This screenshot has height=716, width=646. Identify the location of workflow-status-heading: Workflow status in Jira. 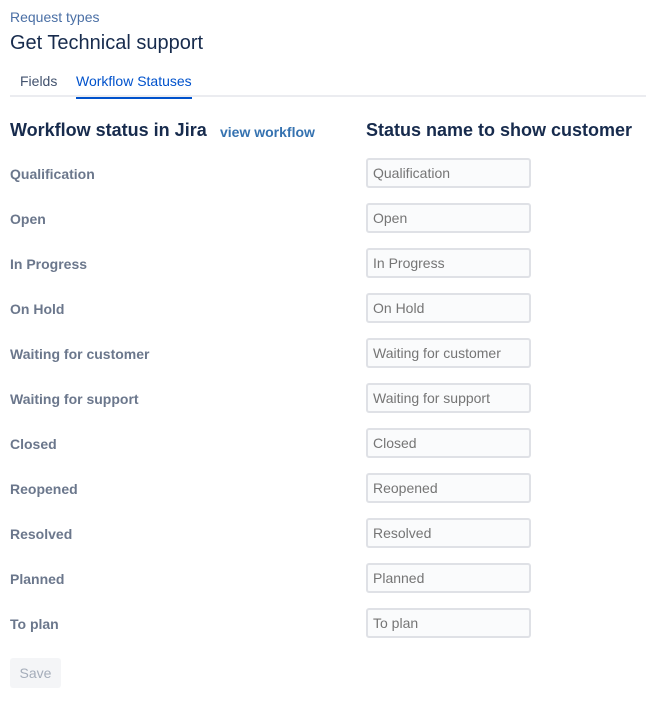
(108, 130).